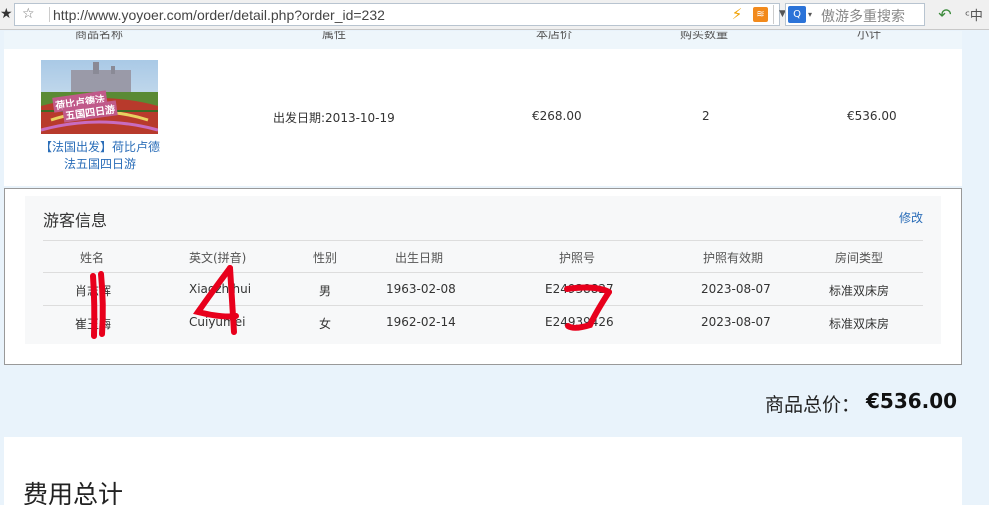  Describe the element at coordinates (483, 40) in the screenshot. I see `product-table-header: 商品名称 属性 本店价 购买数量 小计` at that location.